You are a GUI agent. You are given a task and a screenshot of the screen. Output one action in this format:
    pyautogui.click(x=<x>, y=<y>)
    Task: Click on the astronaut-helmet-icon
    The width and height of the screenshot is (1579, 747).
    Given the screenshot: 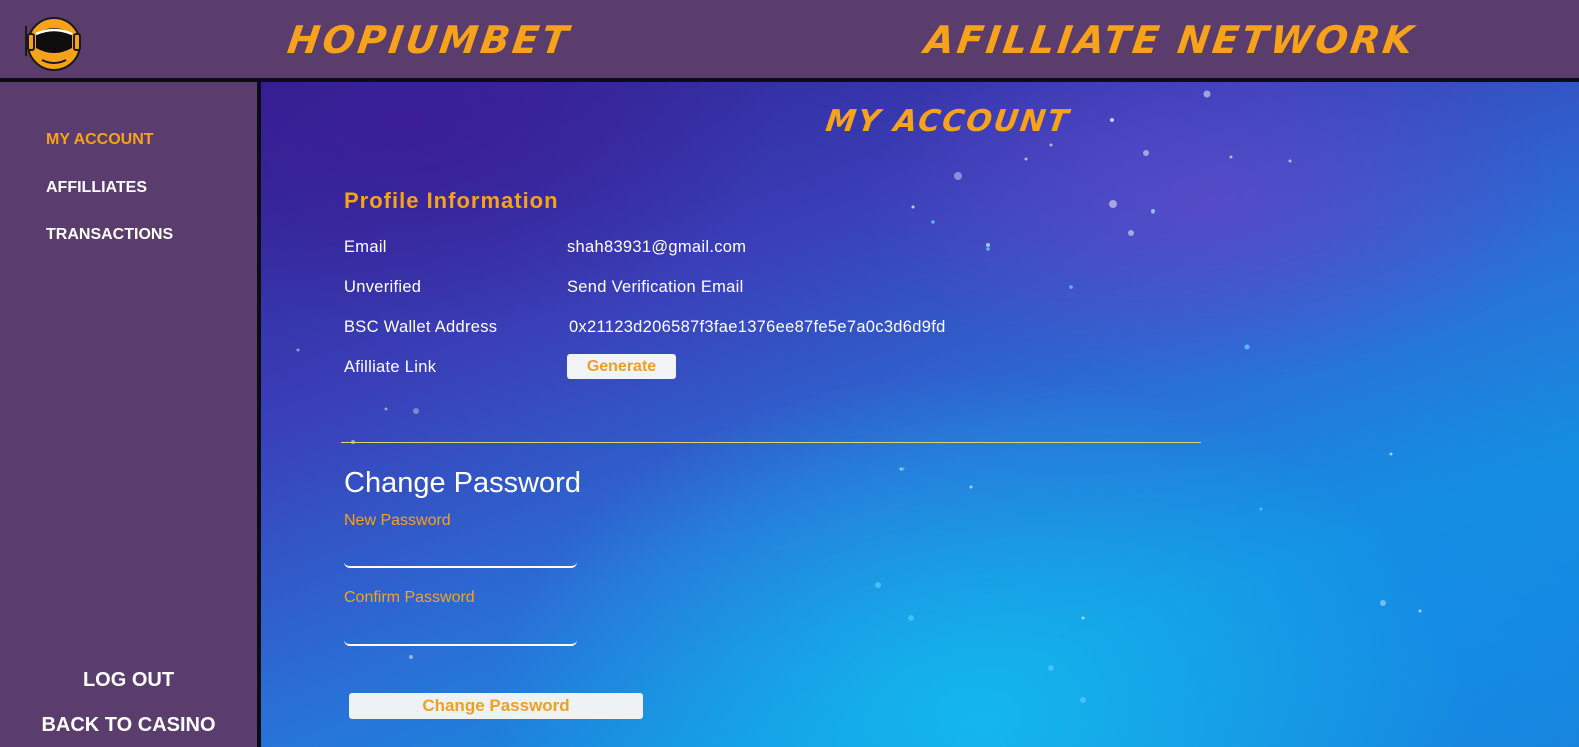 What is the action you would take?
    pyautogui.click(x=52, y=42)
    